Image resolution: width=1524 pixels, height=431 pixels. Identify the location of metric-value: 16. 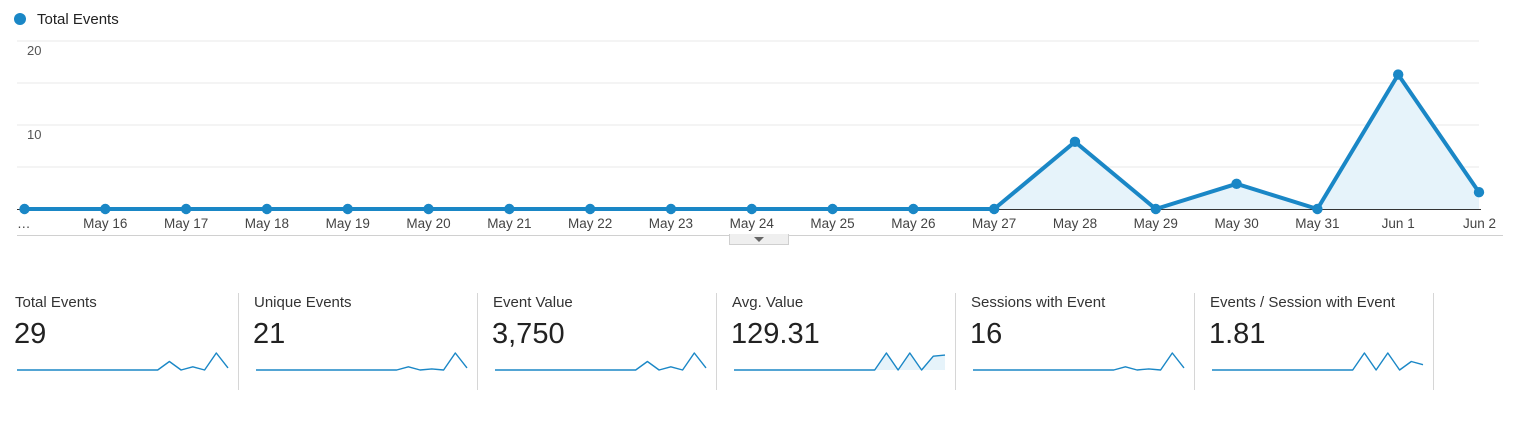
(986, 334).